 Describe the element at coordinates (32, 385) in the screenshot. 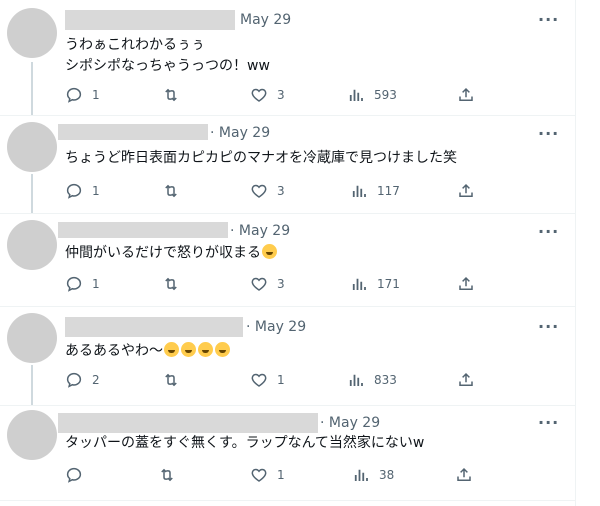

I see `thread-line` at that location.